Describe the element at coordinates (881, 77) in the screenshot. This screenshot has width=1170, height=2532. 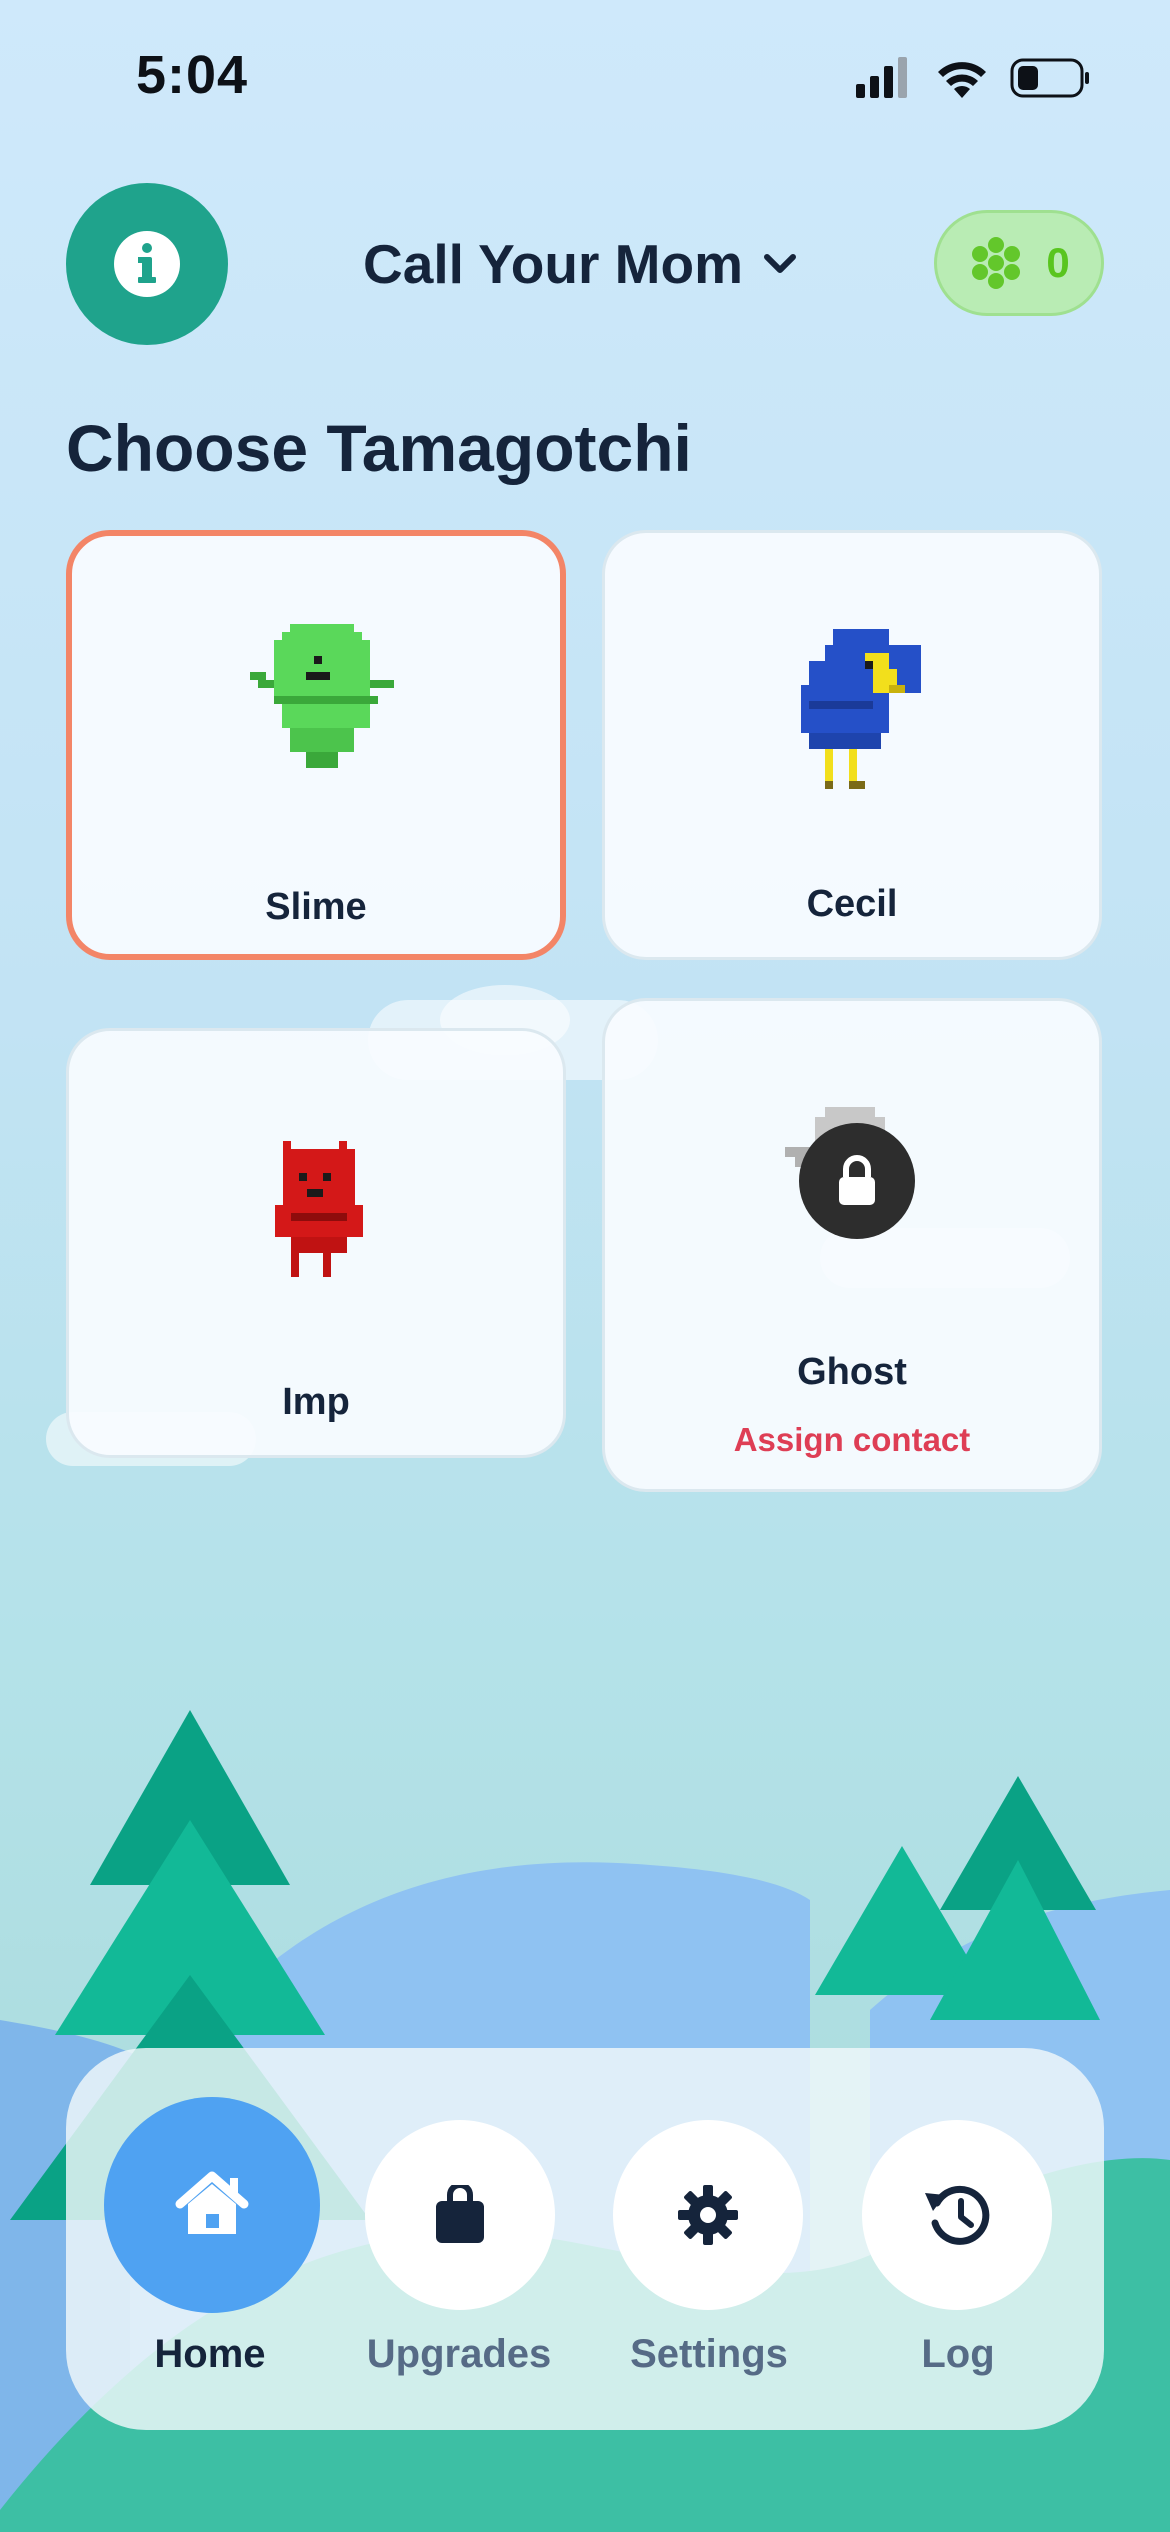
I see `signal-icon` at that location.